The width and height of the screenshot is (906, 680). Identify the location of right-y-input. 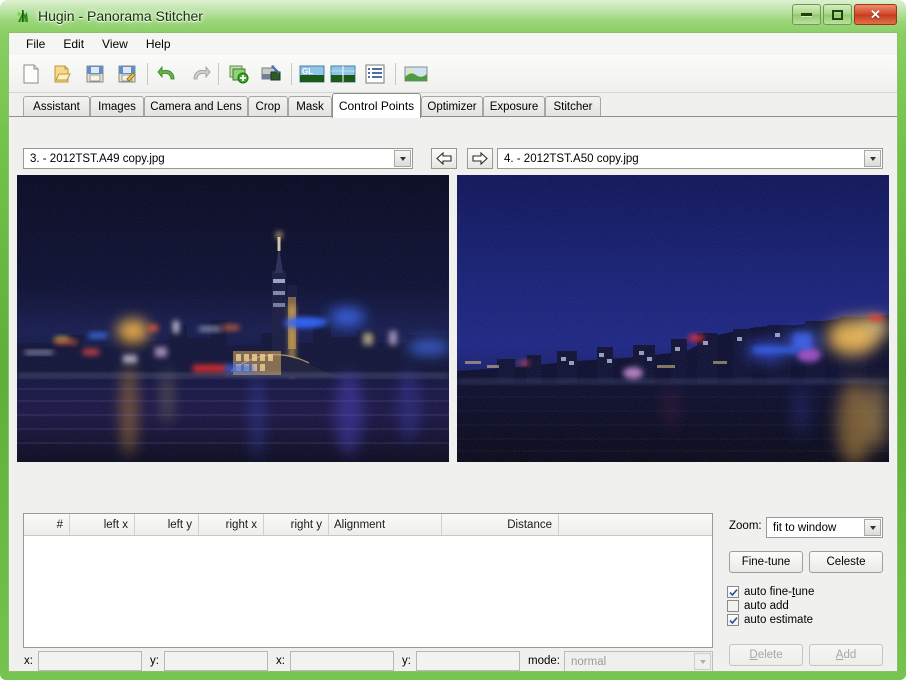
(468, 661).